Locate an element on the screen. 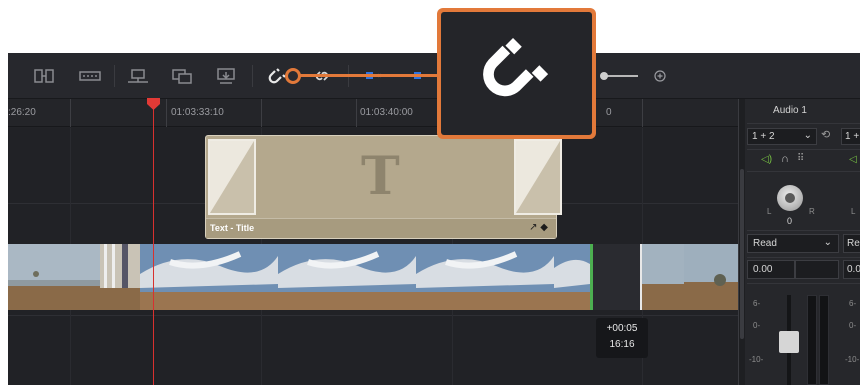 The height and width of the screenshot is (385, 860). meter-mark: 0- is located at coordinates (757, 325).